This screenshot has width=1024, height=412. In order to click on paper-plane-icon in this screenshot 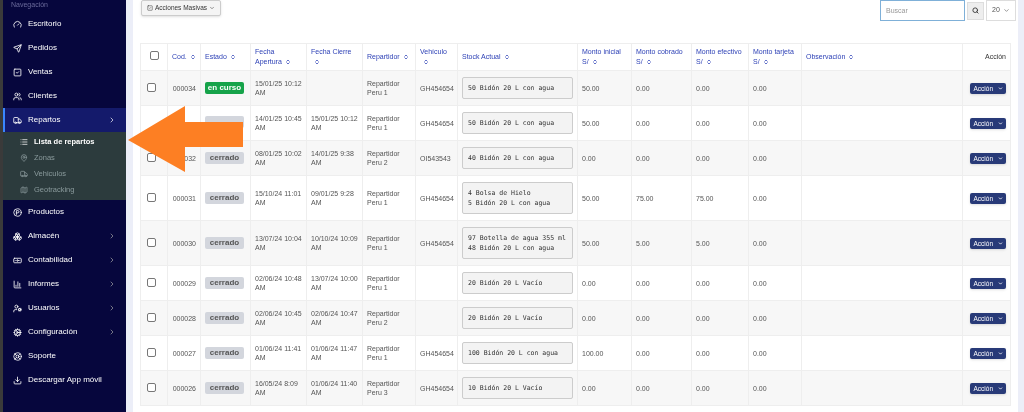, I will do `click(17, 48)`.